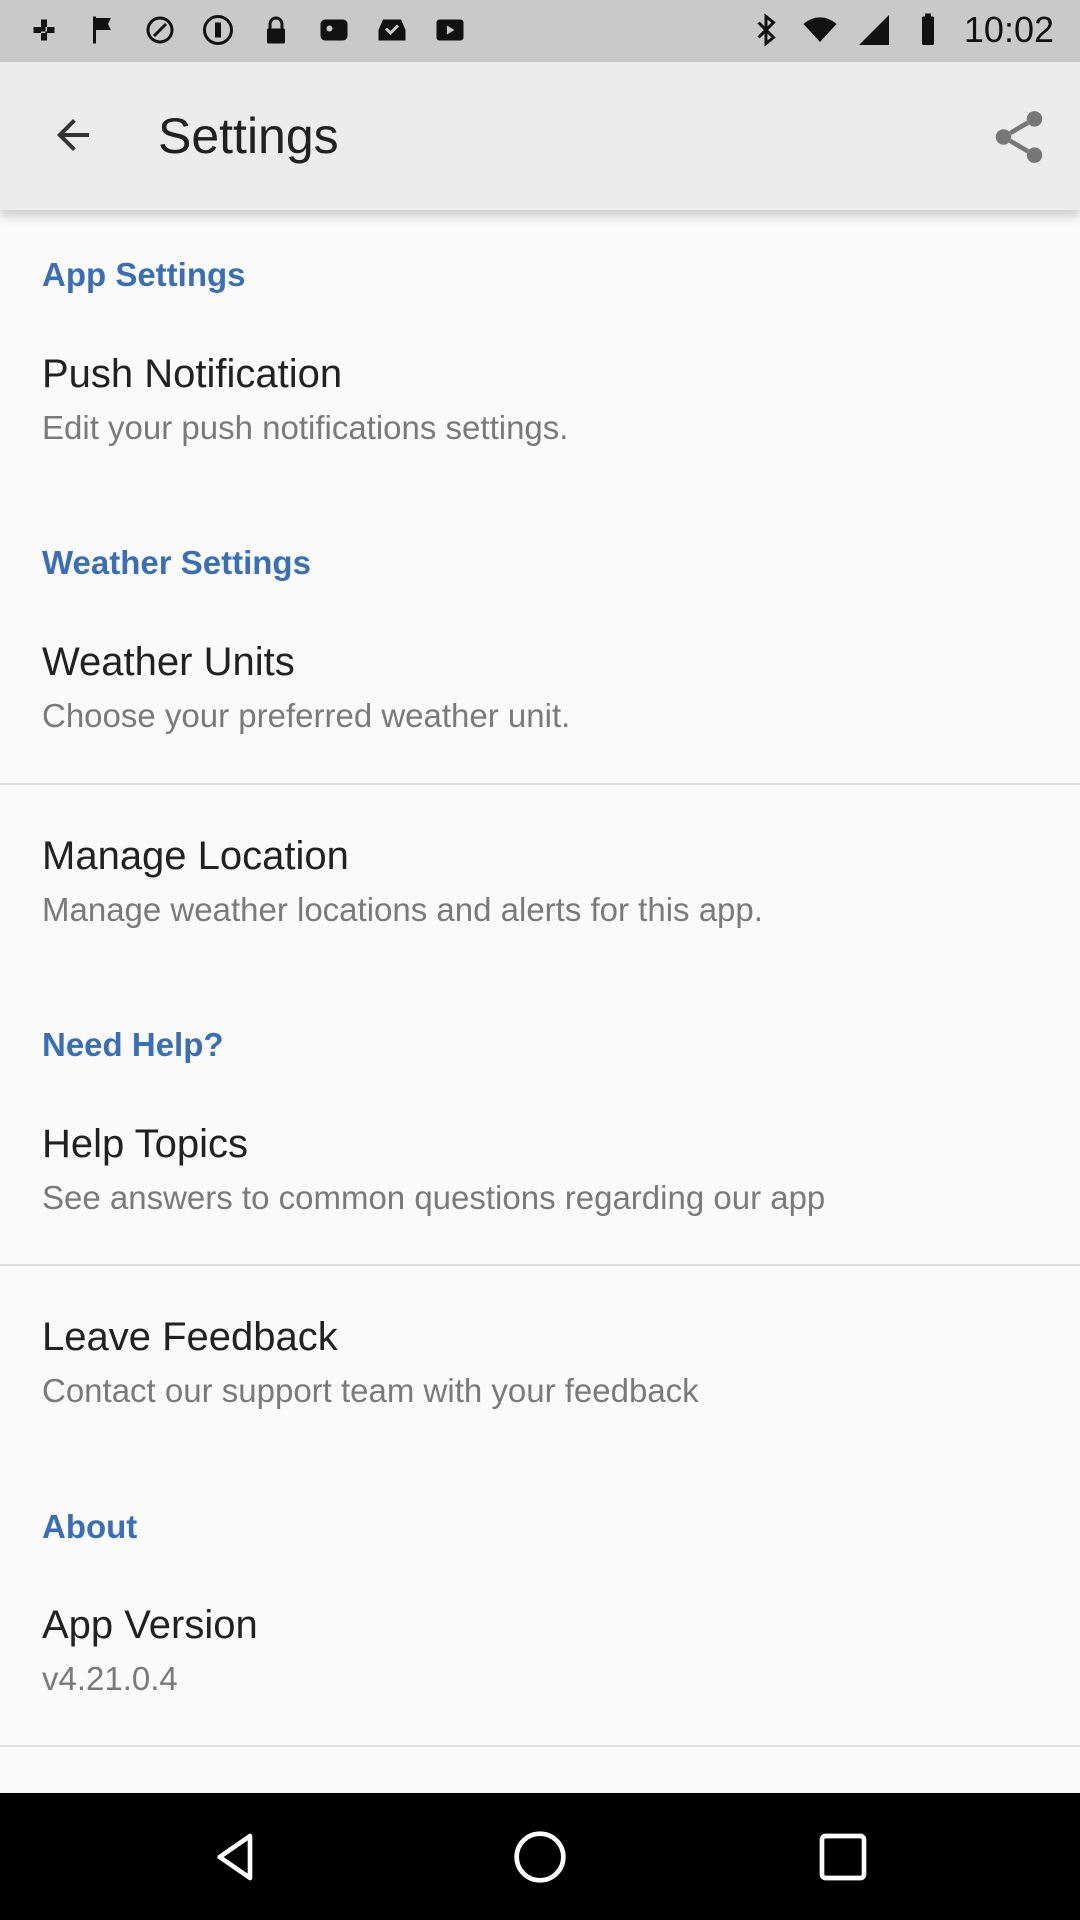 The width and height of the screenshot is (1080, 1920). I want to click on lock-icon, so click(276, 30).